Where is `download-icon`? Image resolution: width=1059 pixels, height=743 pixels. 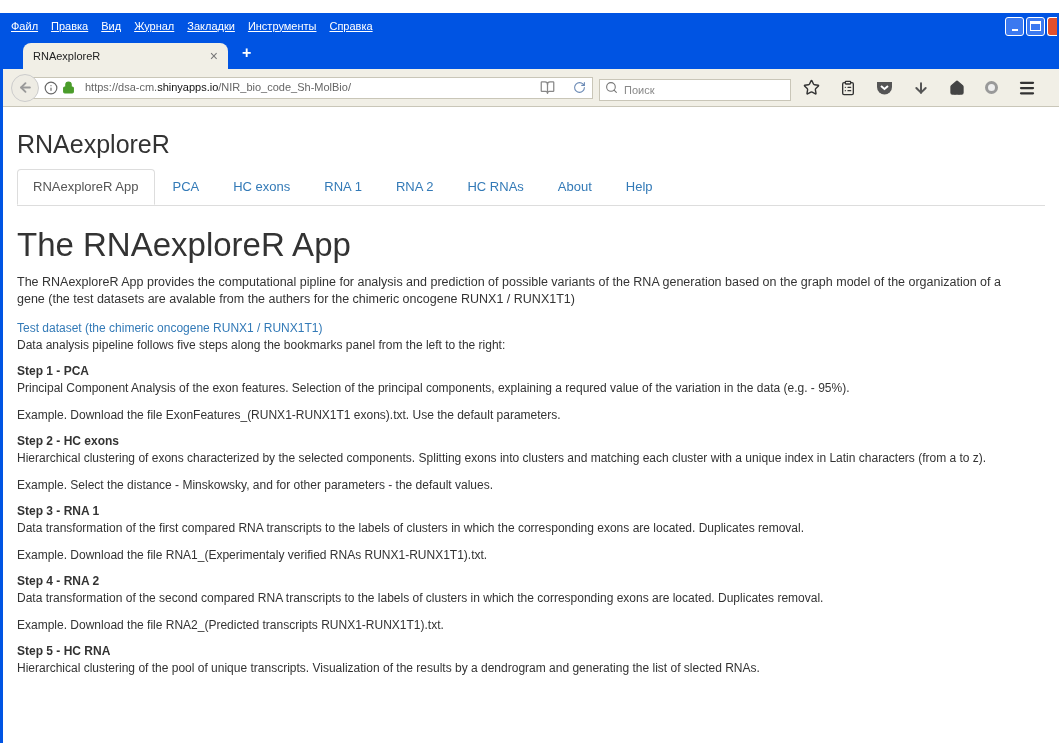 download-icon is located at coordinates (921, 87).